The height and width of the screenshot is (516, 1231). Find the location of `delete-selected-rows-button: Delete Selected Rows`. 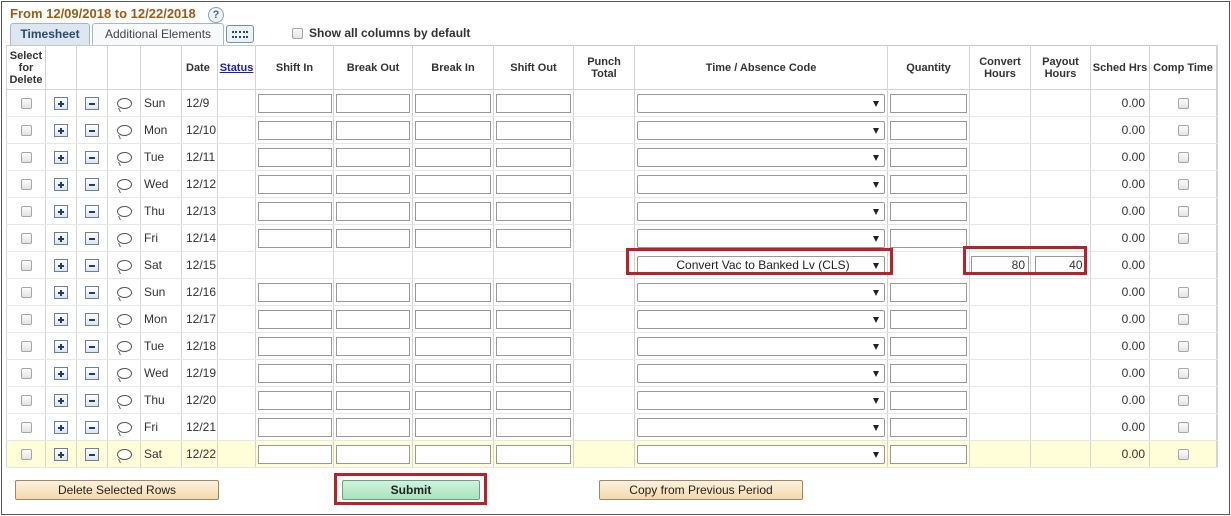

delete-selected-rows-button: Delete Selected Rows is located at coordinates (117, 490).